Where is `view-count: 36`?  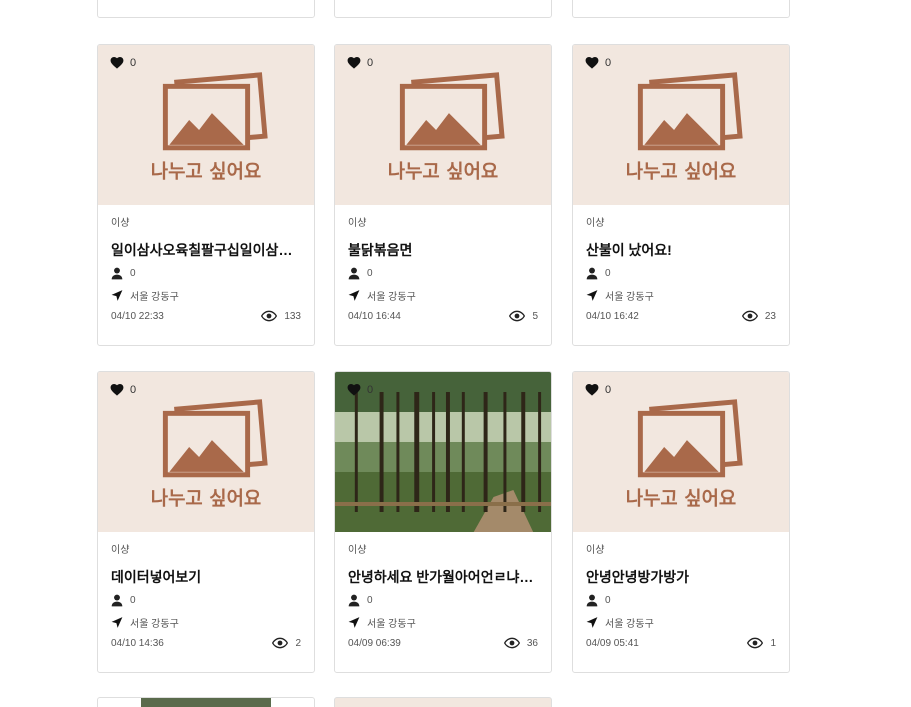
view-count: 36 is located at coordinates (520, 643).